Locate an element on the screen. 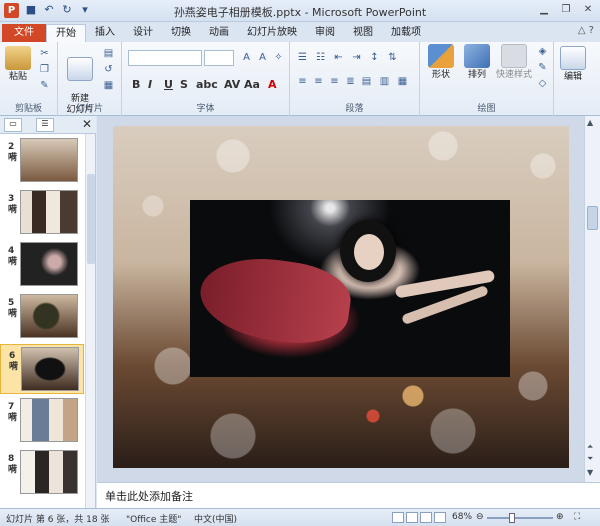 Image resolution: width=600 pixels, height=526 pixels. language: 中文(中国) is located at coordinates (215, 518).